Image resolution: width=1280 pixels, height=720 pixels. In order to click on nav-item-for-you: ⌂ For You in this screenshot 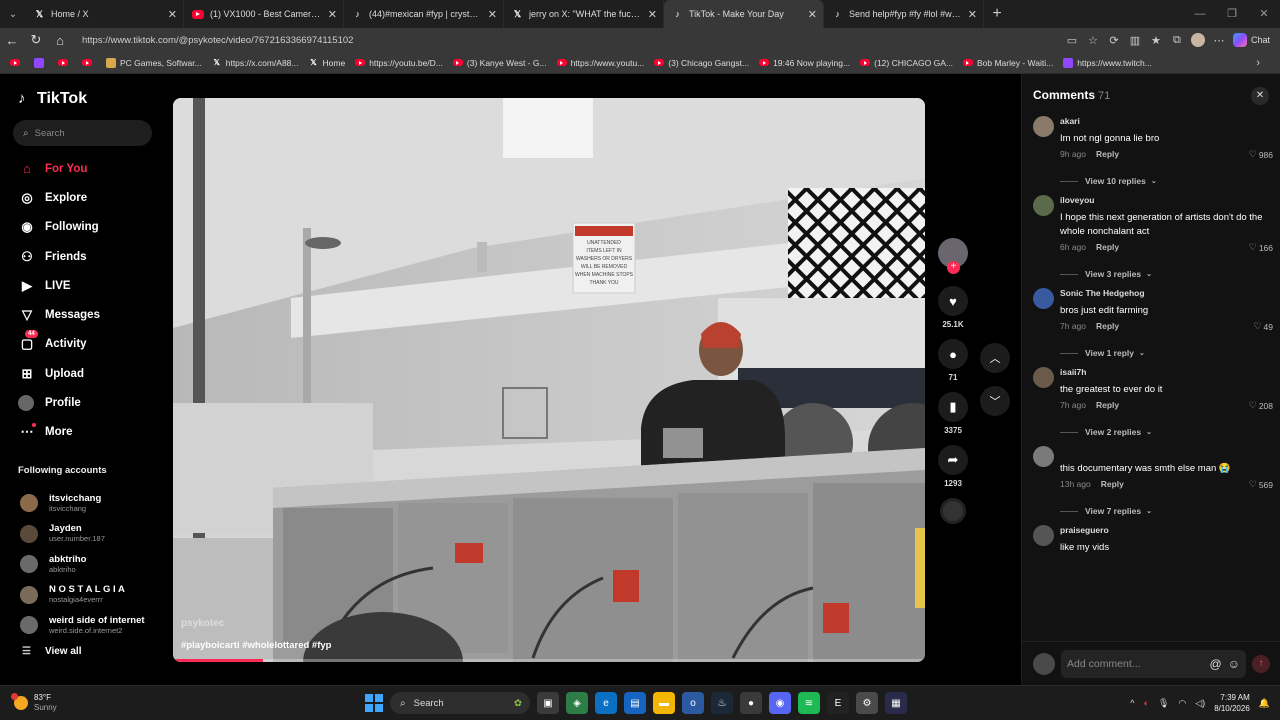, I will do `click(59, 168)`.